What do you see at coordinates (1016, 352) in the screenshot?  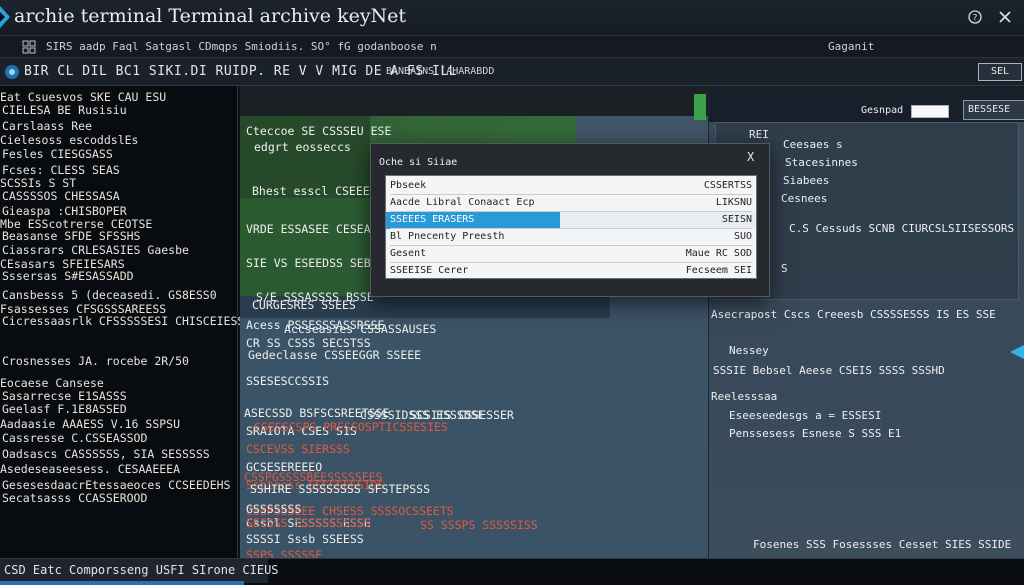 I see `expand-arrow-icon` at bounding box center [1016, 352].